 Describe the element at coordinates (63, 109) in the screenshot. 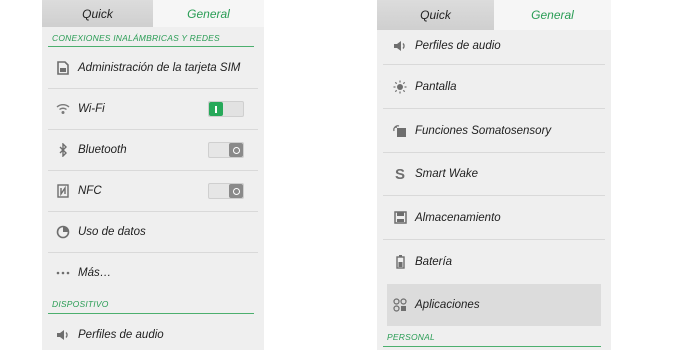

I see `wifi-icon` at that location.